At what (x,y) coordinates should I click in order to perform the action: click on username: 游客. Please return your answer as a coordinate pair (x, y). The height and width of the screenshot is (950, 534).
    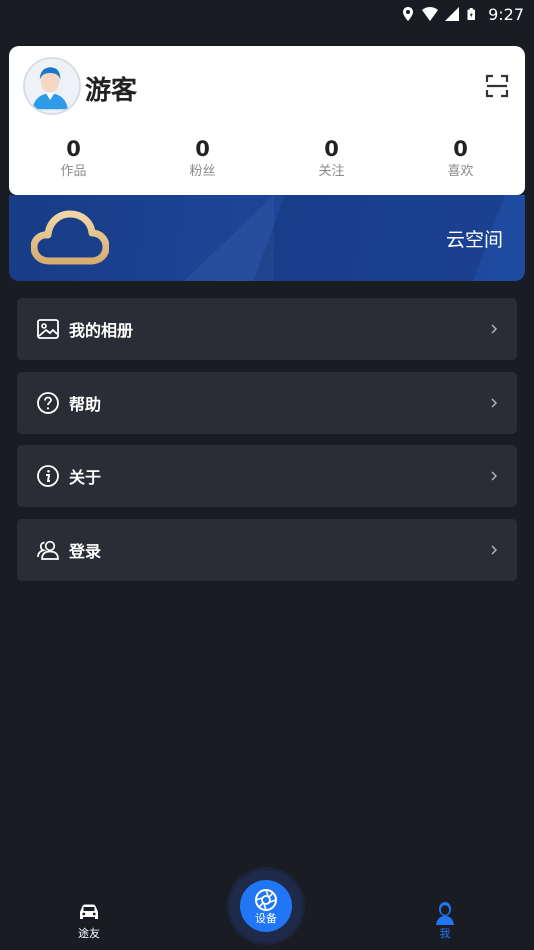
    Looking at the image, I should click on (111, 91).